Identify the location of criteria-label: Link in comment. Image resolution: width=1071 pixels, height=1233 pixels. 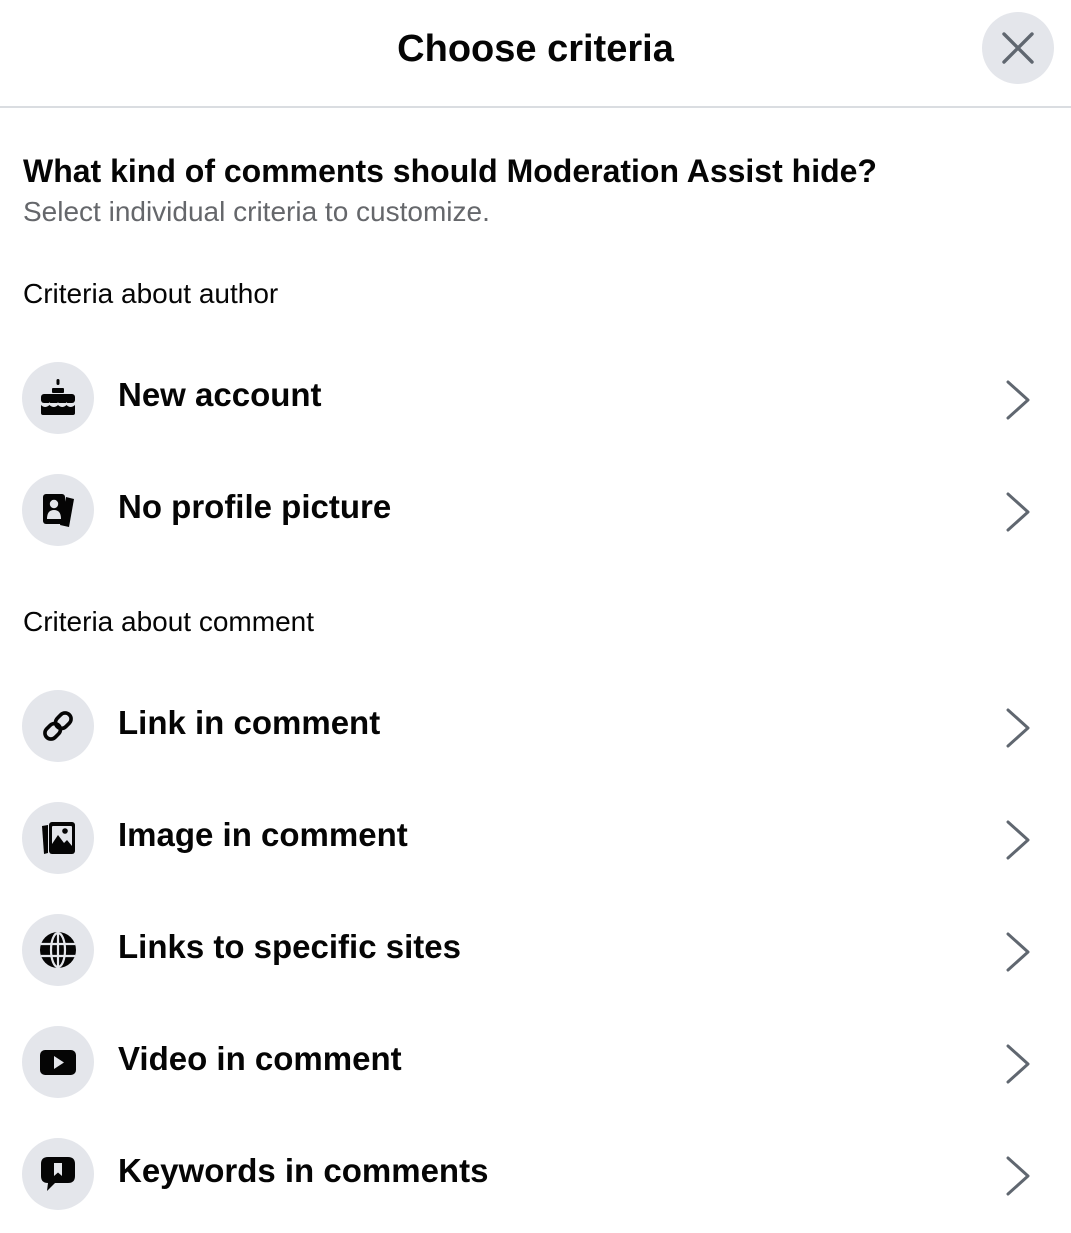
(249, 722).